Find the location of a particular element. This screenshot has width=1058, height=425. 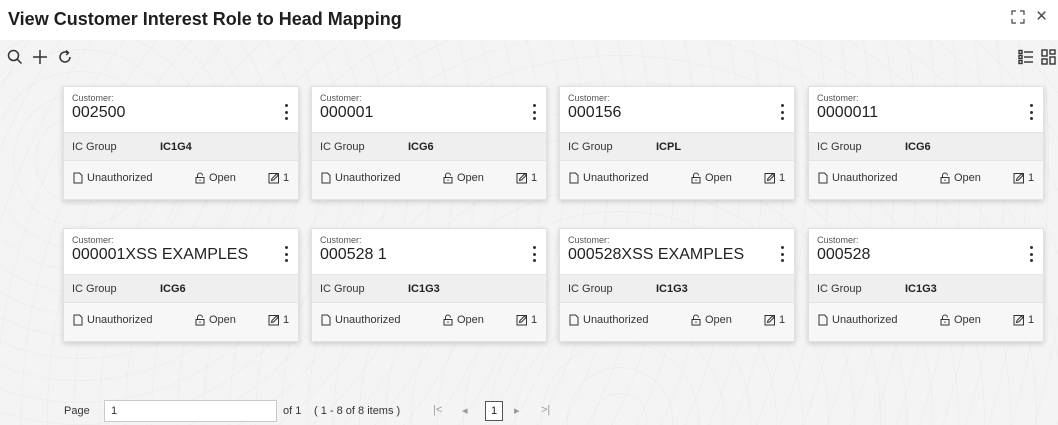

ic-group-value: ICPL is located at coordinates (669, 147).